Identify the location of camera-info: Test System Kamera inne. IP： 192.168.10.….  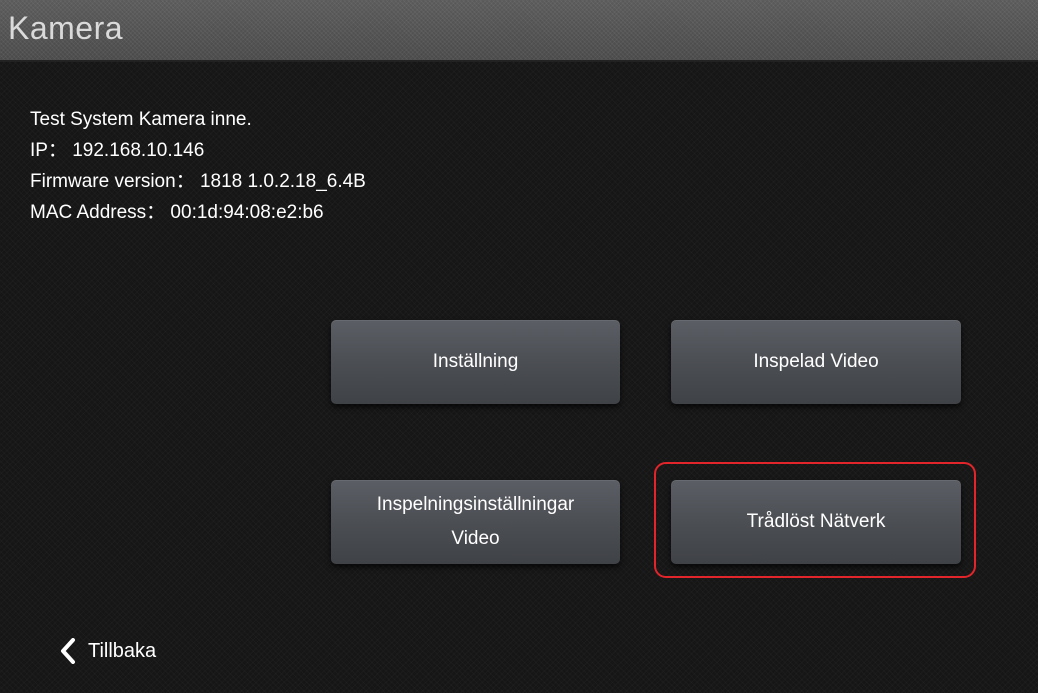
(198, 166).